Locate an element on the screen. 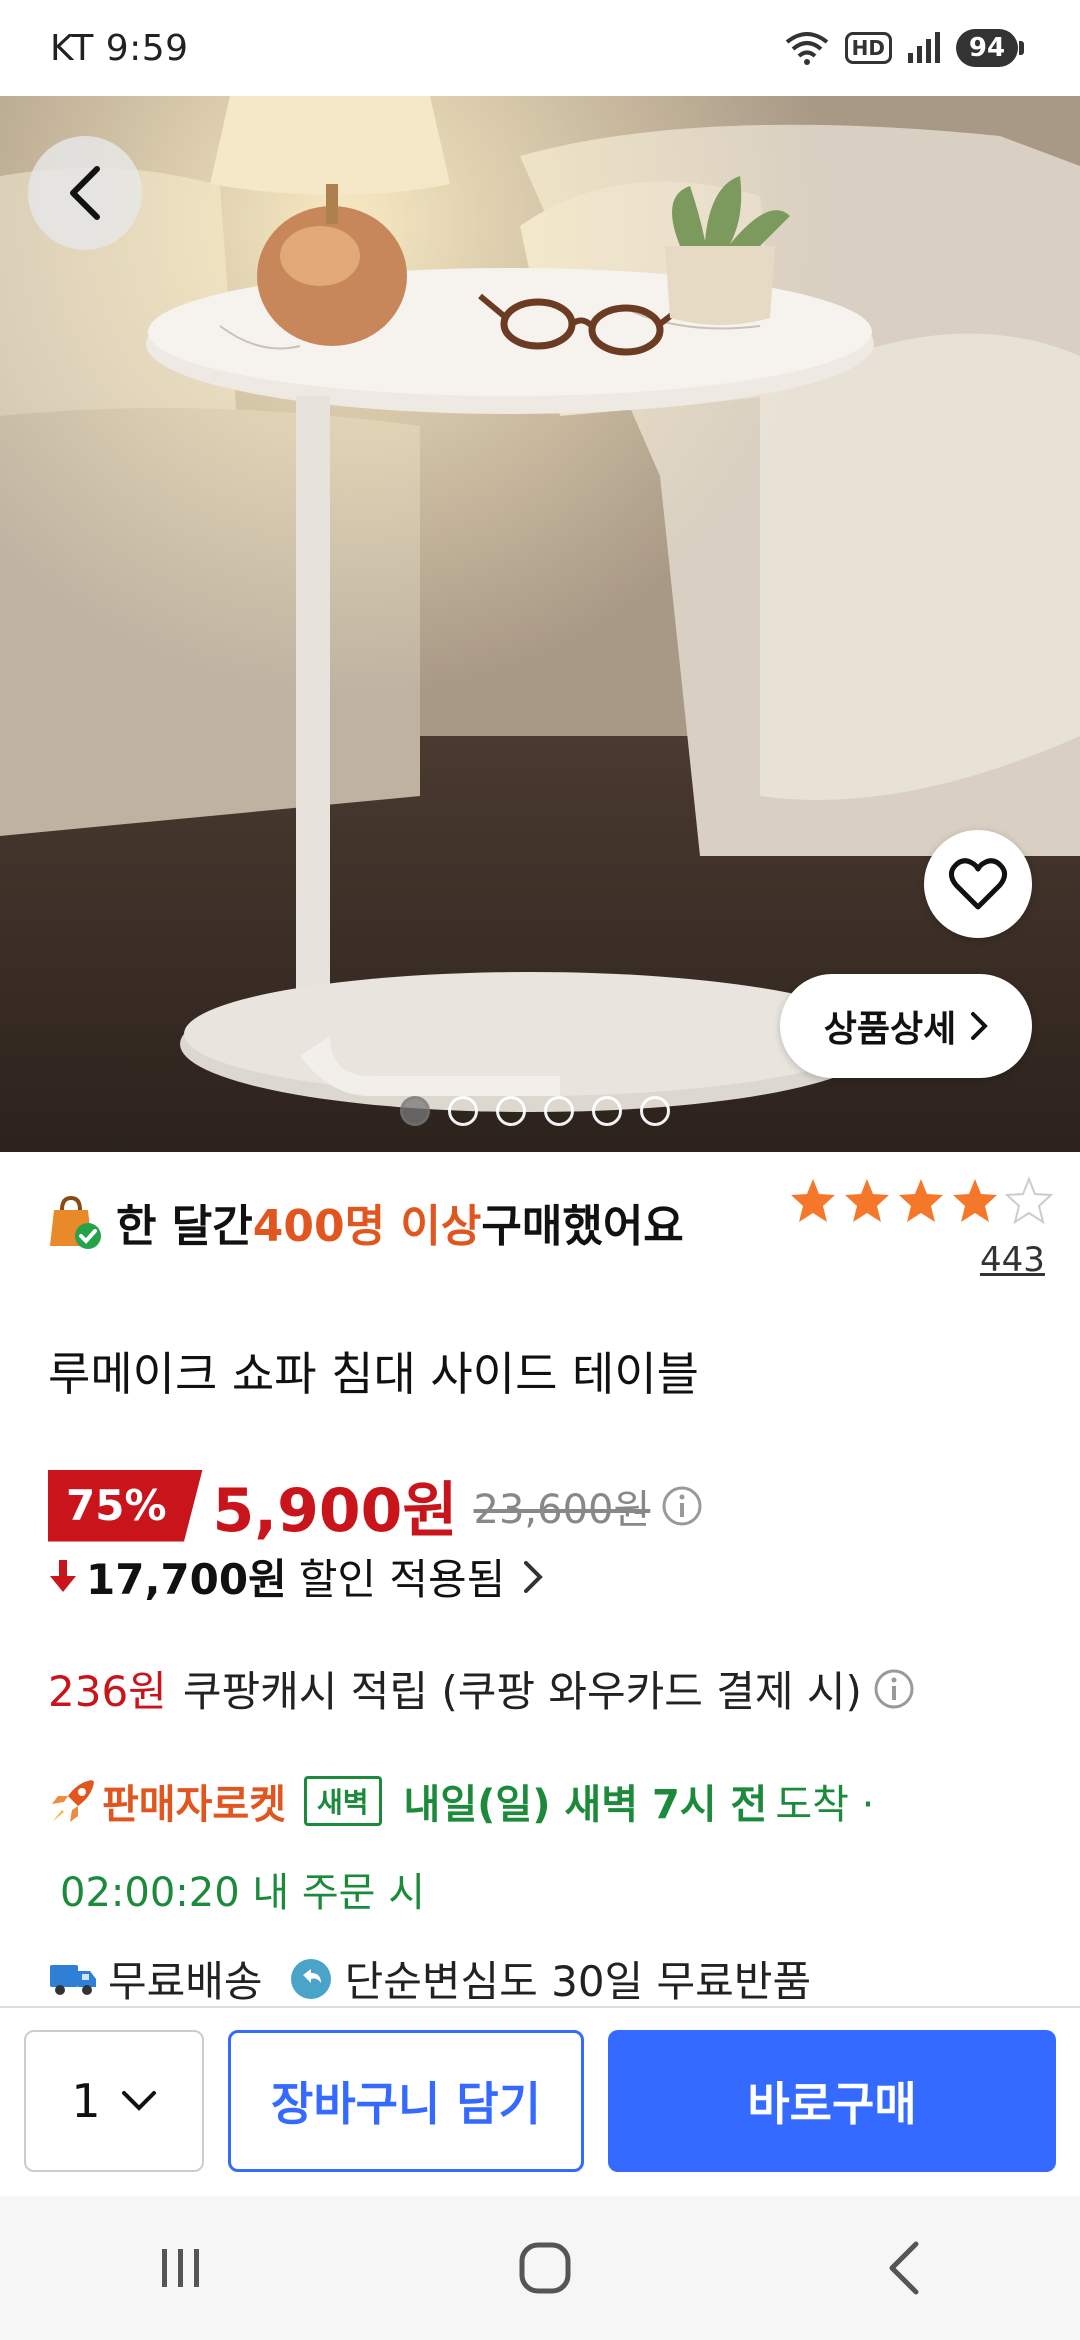 Image resolution: width=1080 pixels, height=2340 pixels. popularity-row: 한 달간 400명 이상 구매했어요 is located at coordinates (366, 1222).